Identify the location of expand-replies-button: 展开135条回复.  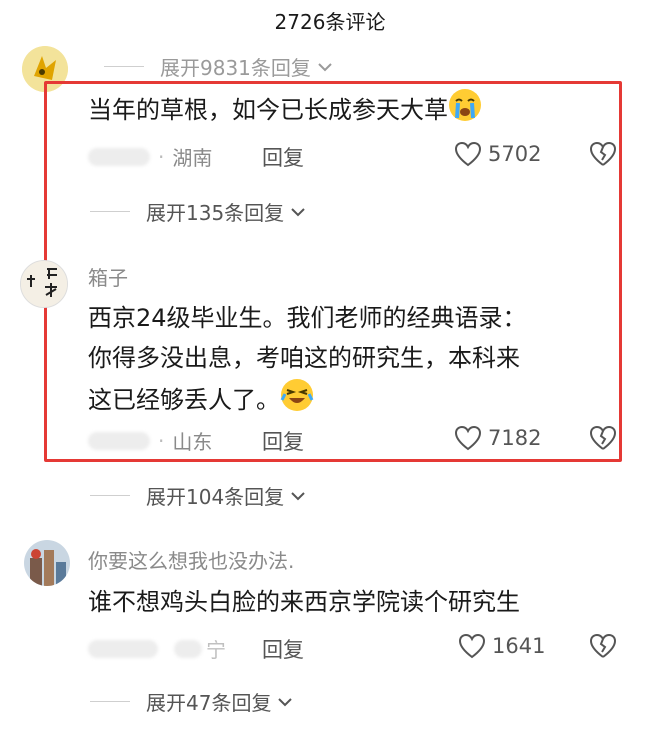
(198, 211).